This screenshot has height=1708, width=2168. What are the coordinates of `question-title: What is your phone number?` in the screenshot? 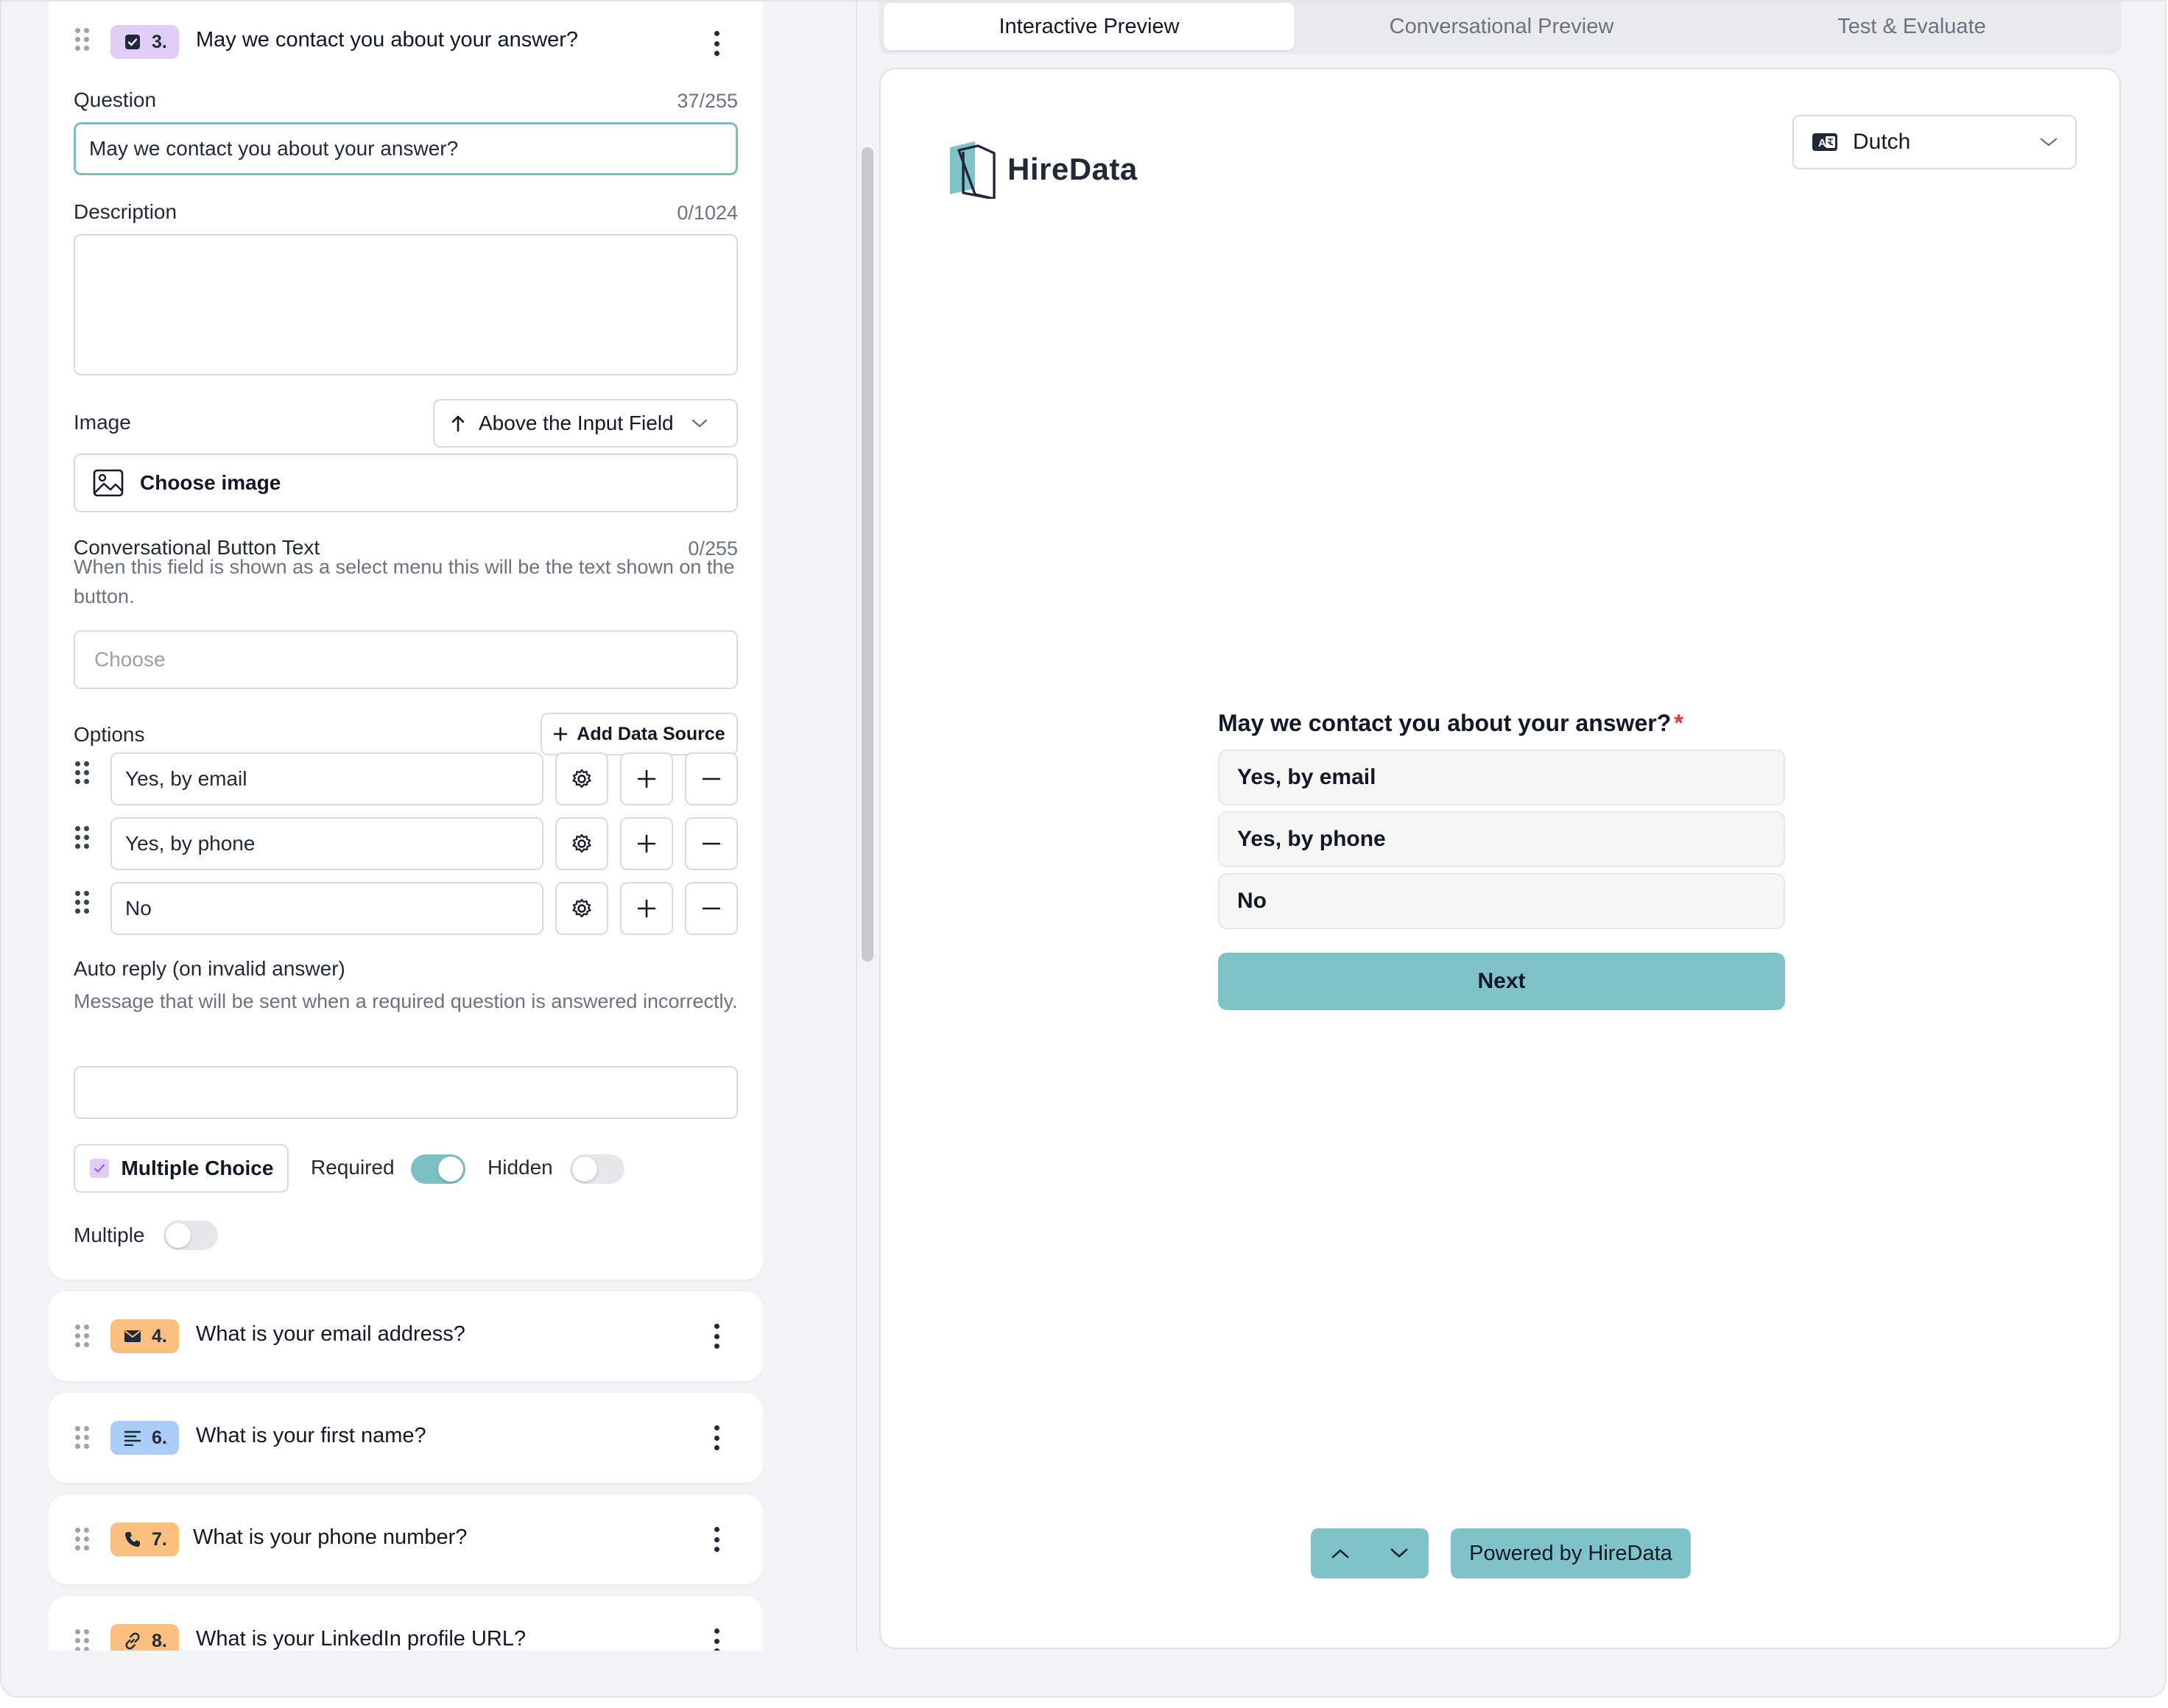 It's located at (330, 1537).